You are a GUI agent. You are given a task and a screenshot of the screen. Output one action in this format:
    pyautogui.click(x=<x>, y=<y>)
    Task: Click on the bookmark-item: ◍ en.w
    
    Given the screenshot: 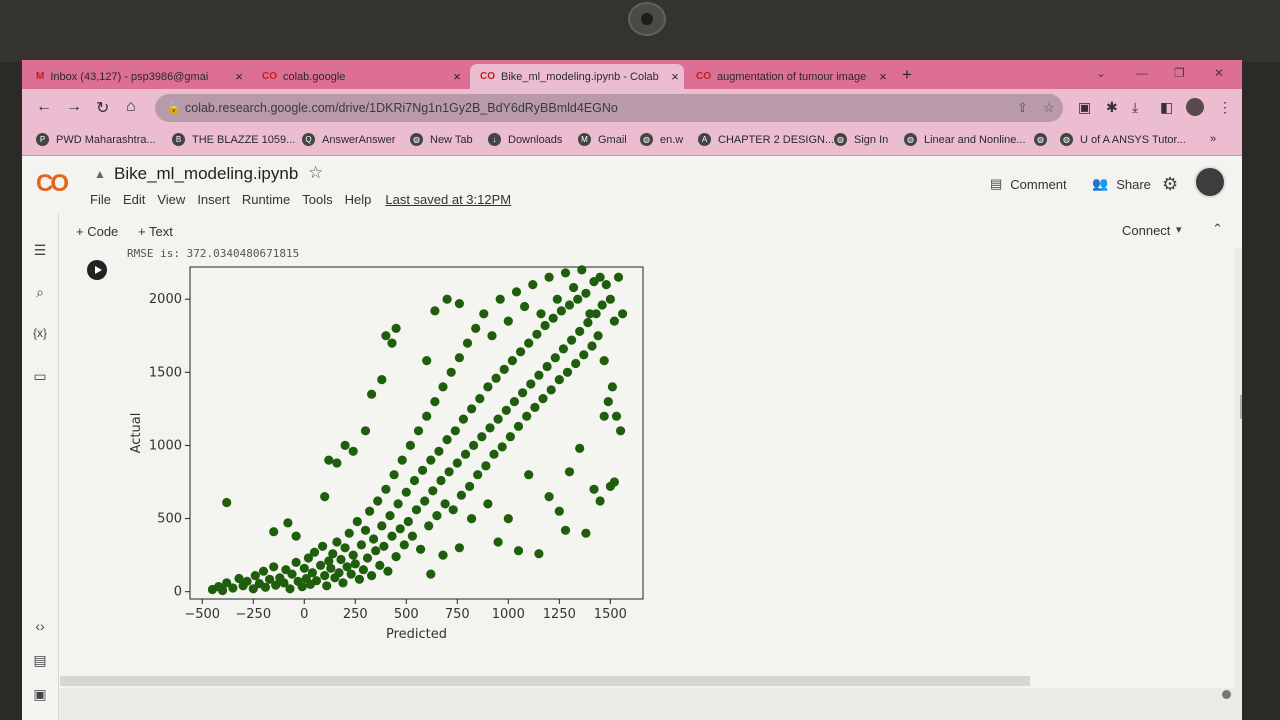 What is the action you would take?
    pyautogui.click(x=661, y=139)
    